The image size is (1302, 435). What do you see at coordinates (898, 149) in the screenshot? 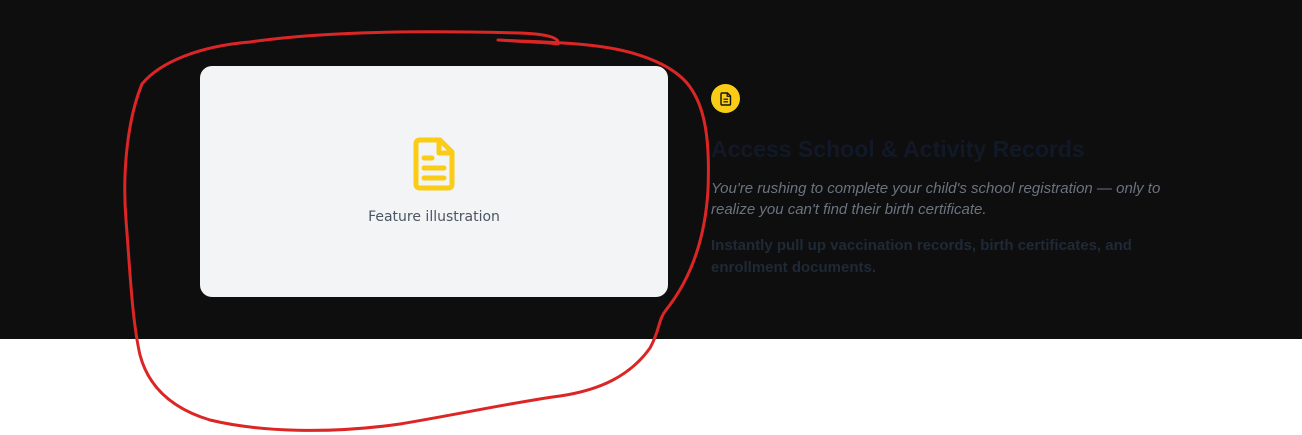
I see `feature-title: Access School & Activity Records` at bounding box center [898, 149].